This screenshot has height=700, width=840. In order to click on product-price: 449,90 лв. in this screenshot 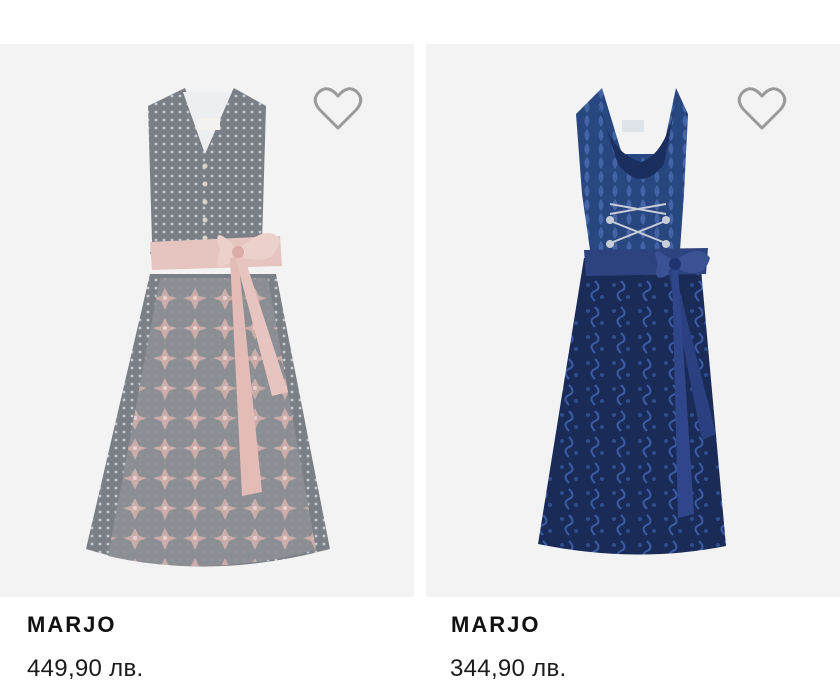, I will do `click(85, 668)`.